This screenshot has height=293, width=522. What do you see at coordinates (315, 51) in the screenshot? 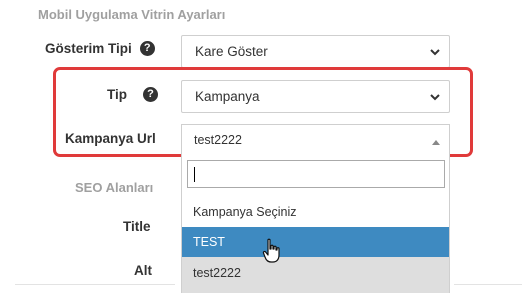
I see `display-type-select: Kare Göster` at bounding box center [315, 51].